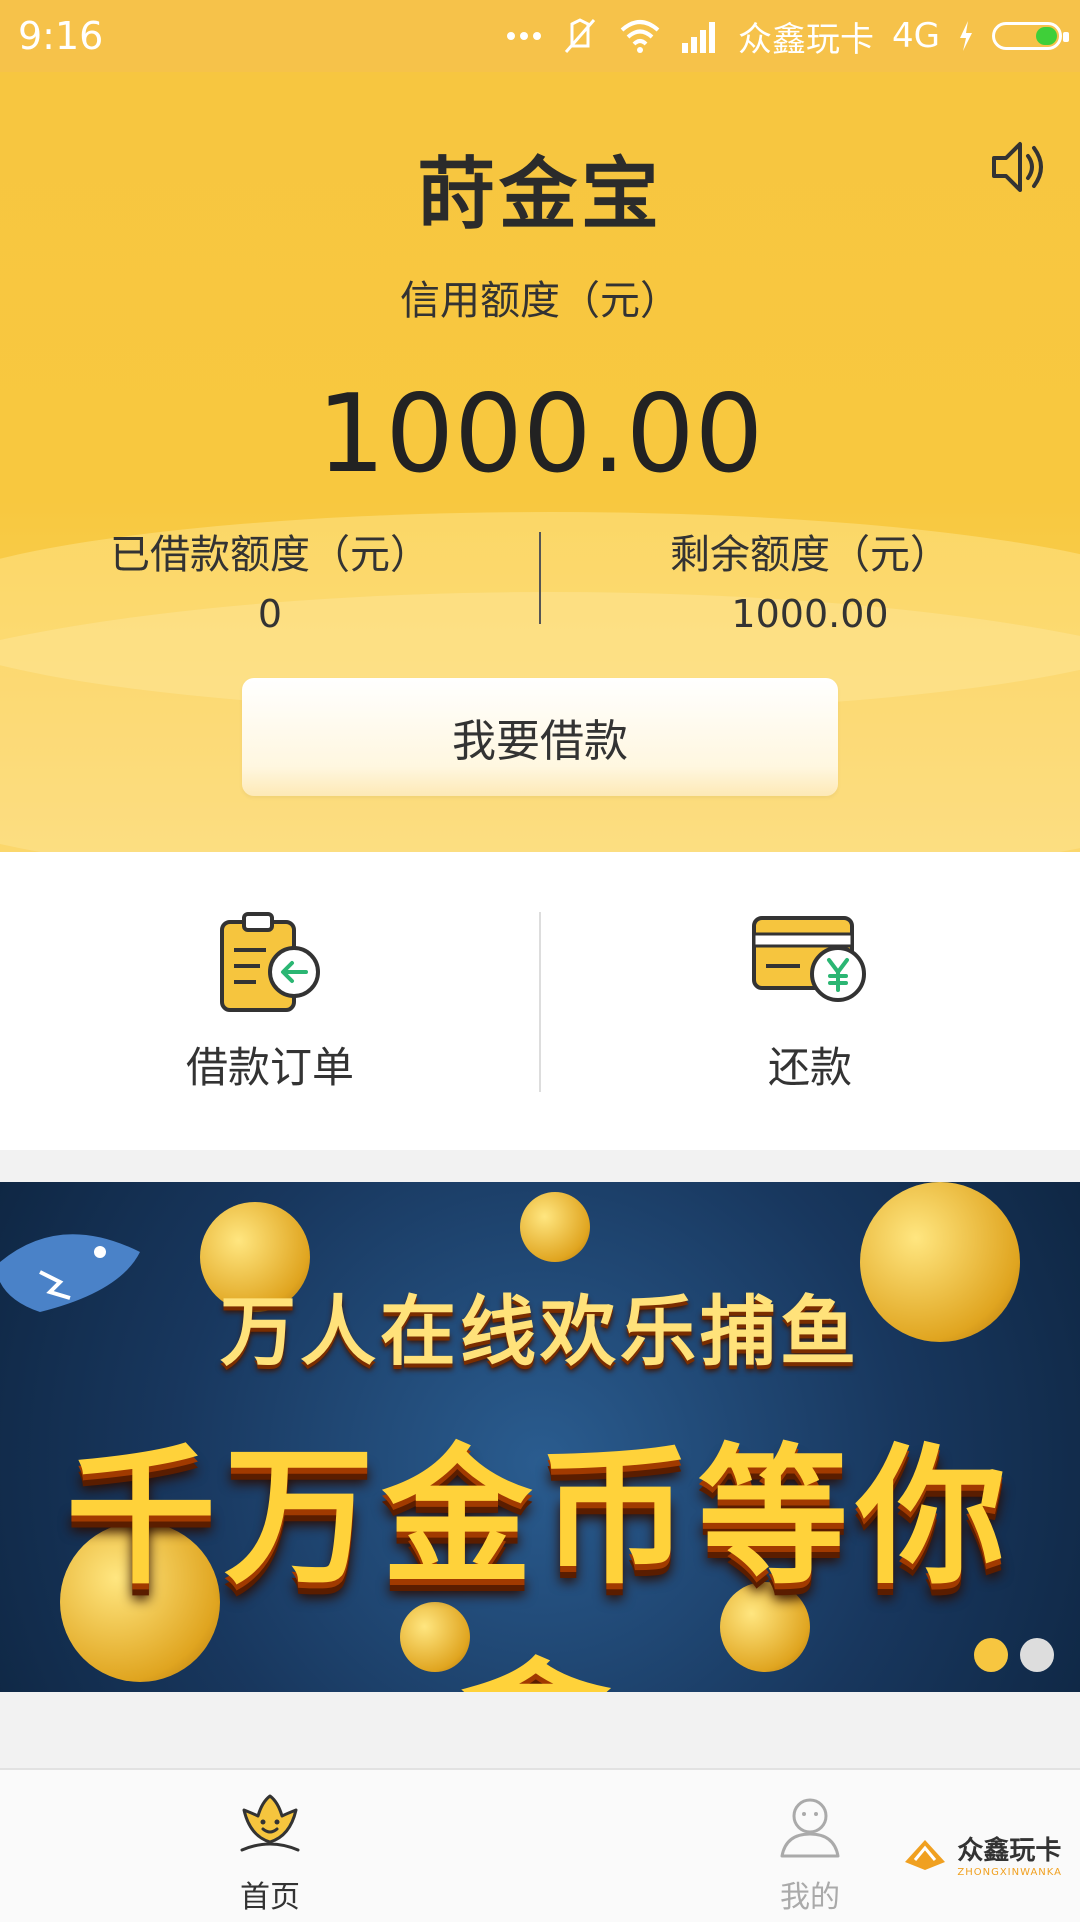  Describe the element at coordinates (269, 1067) in the screenshot. I see `loan-orders-label: 借款订单` at that location.